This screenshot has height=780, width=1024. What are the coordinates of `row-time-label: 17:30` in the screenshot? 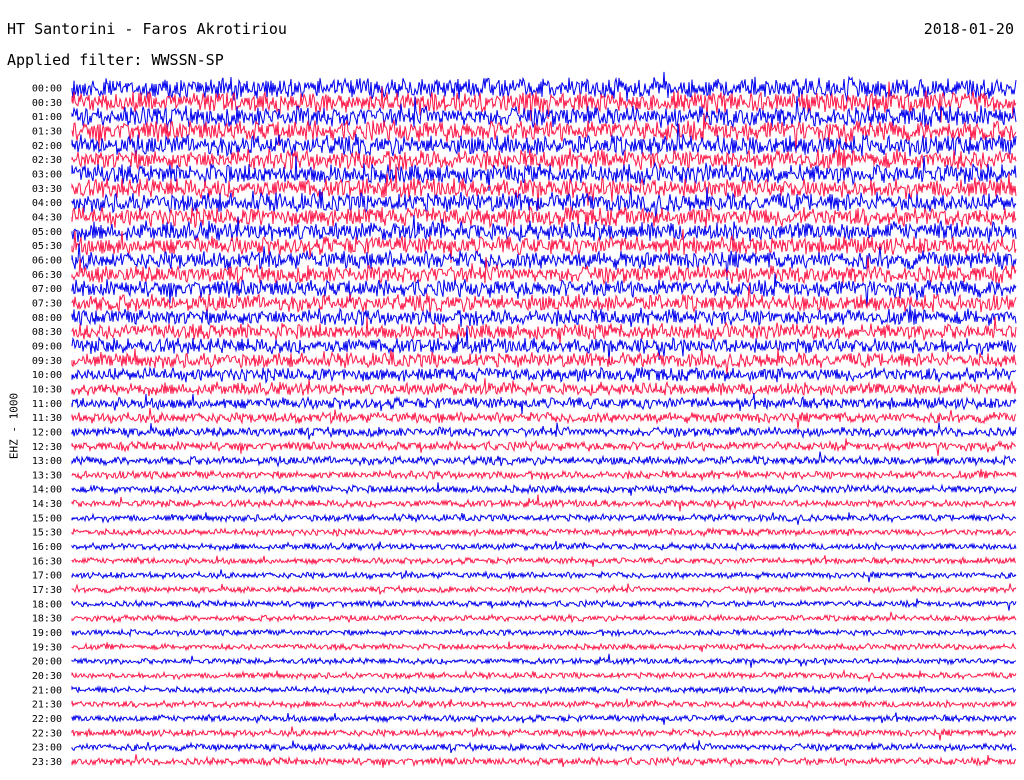 It's located at (47, 590).